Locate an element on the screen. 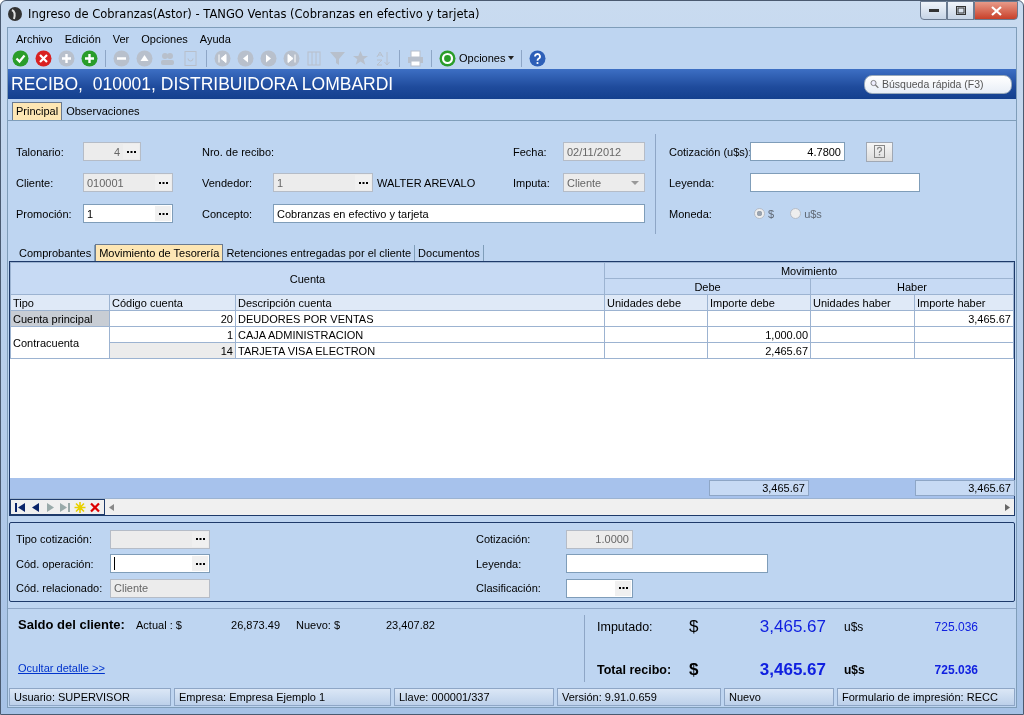  field-label: Fecha: is located at coordinates (530, 151).